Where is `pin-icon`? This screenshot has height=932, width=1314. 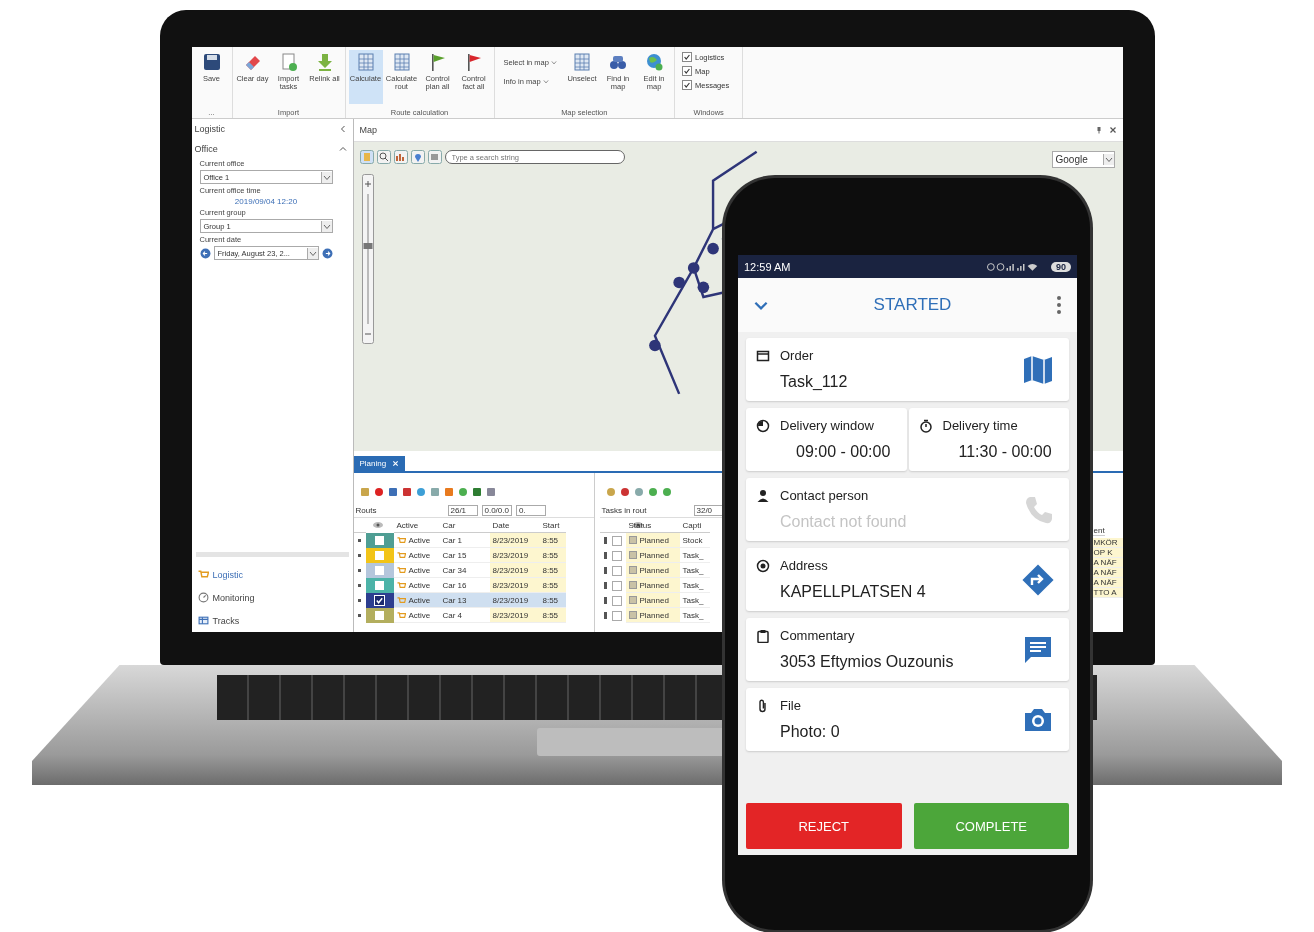 pin-icon is located at coordinates (417, 157).